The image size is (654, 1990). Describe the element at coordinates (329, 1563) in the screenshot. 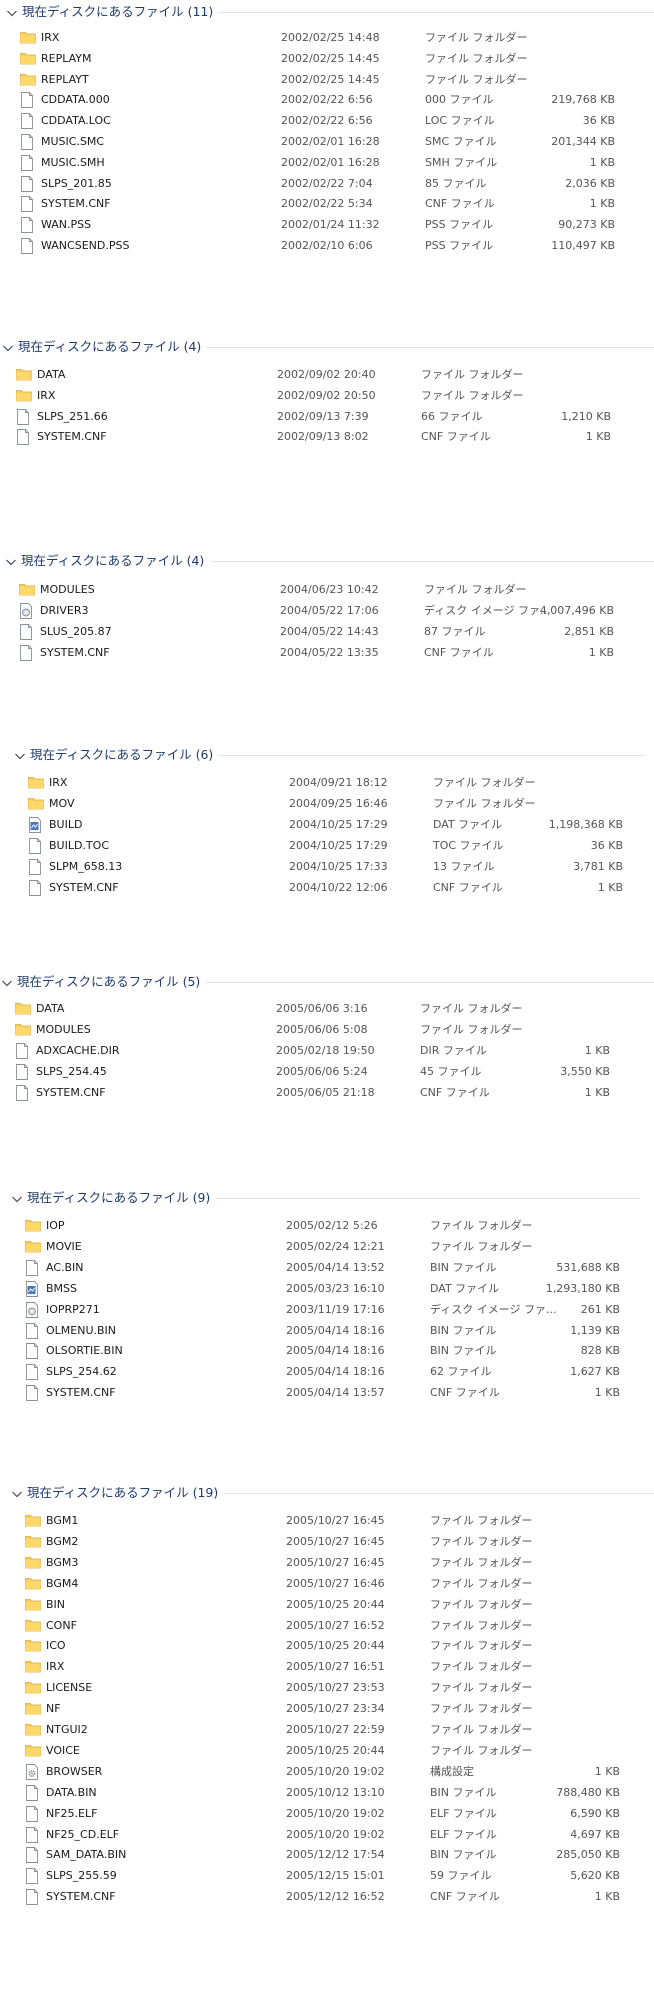

I see `file-row: BGM3 2005/10/27 16:45 ファイル フォルダー` at that location.